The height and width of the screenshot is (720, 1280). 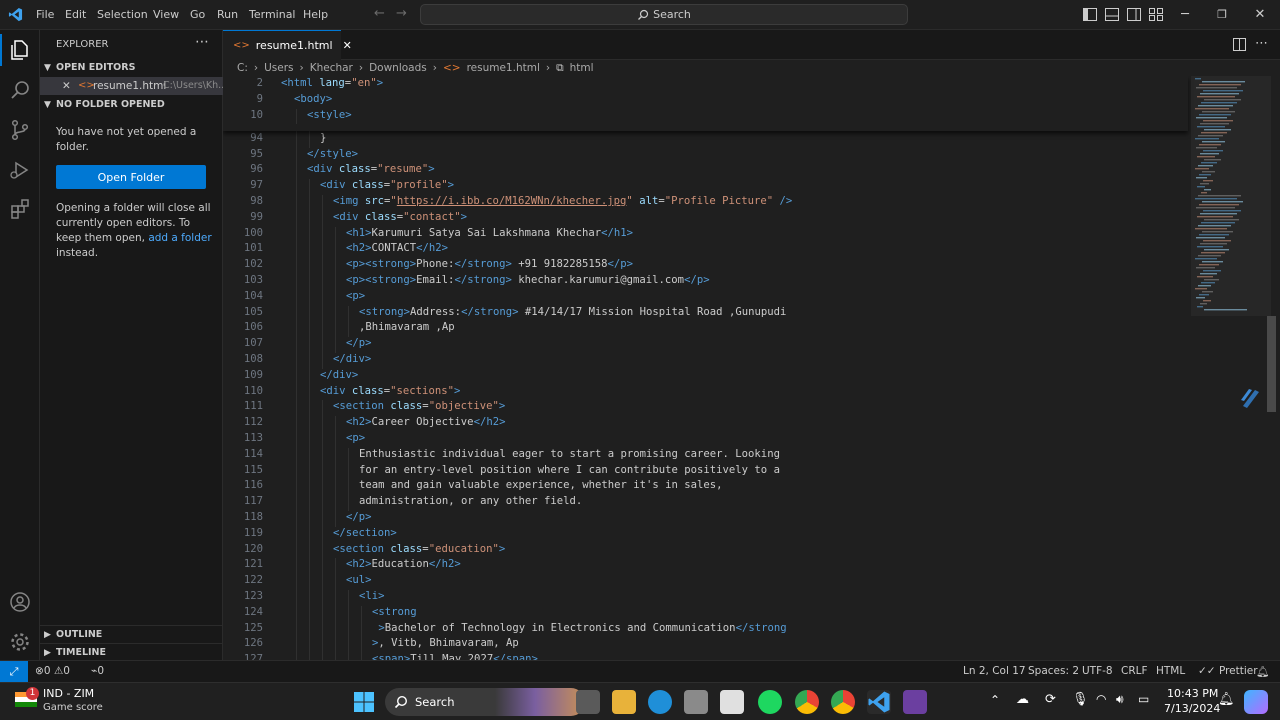 I want to click on battery-icon: ▭, so click(x=1143, y=699).